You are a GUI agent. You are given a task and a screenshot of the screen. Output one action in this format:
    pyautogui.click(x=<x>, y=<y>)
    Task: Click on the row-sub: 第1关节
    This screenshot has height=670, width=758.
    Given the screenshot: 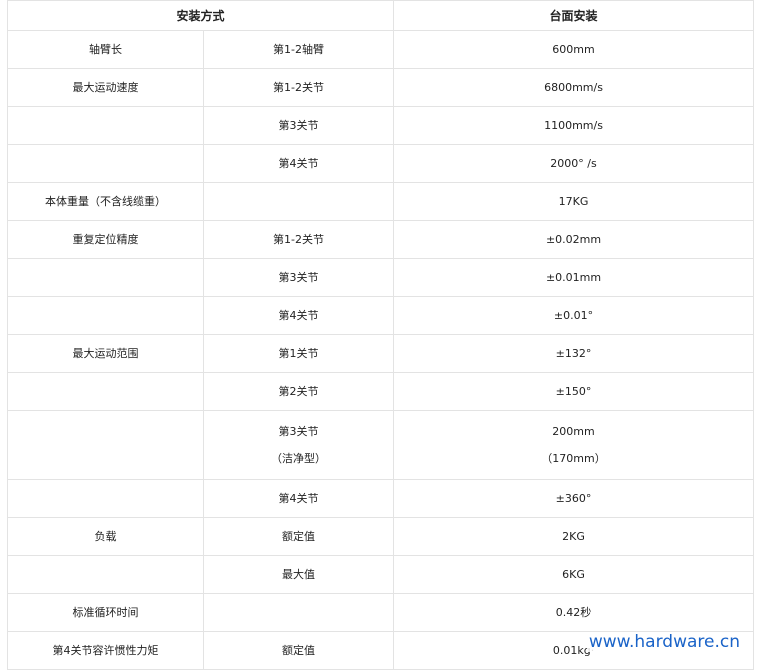 What is the action you would take?
    pyautogui.click(x=298, y=353)
    